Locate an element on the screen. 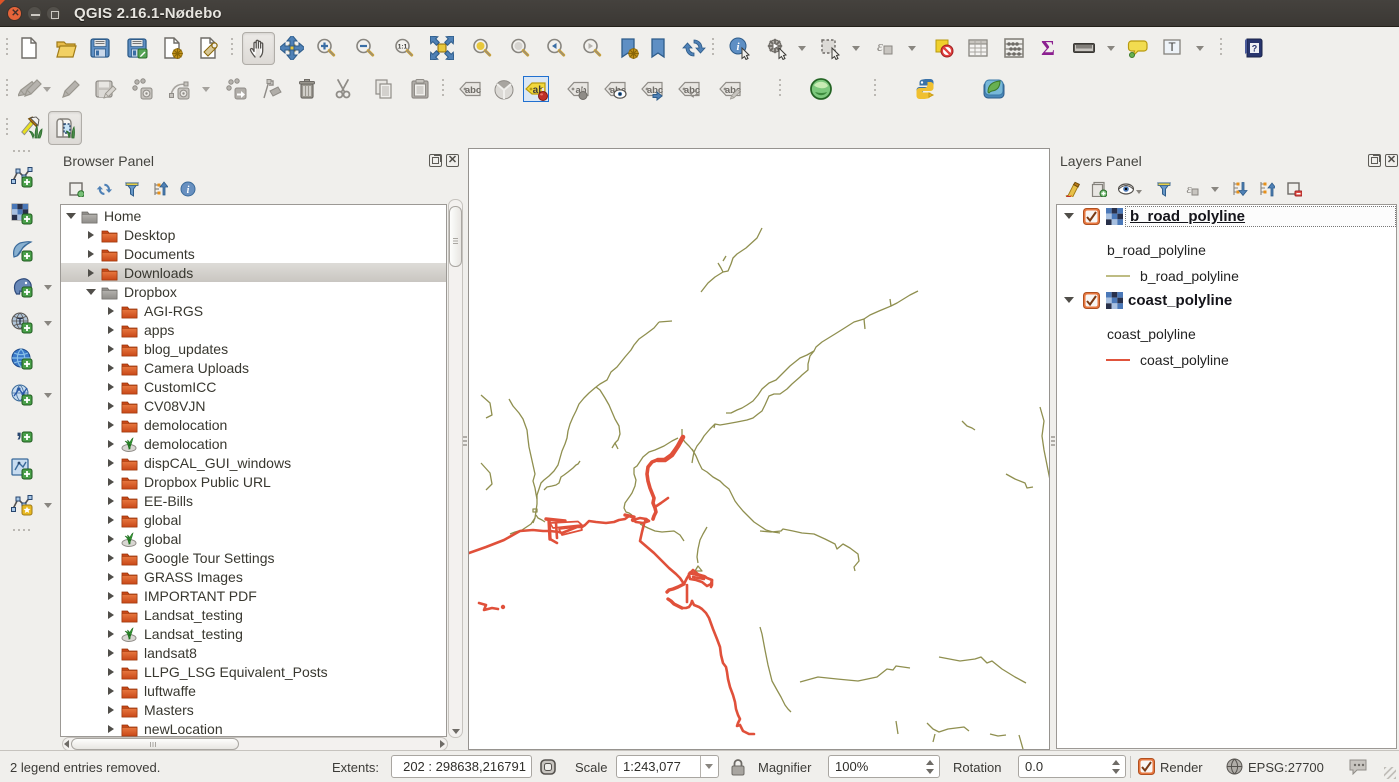 Image resolution: width=1399 pixels, height=782 pixels. svg-text: abc is located at coordinates (473, 90).